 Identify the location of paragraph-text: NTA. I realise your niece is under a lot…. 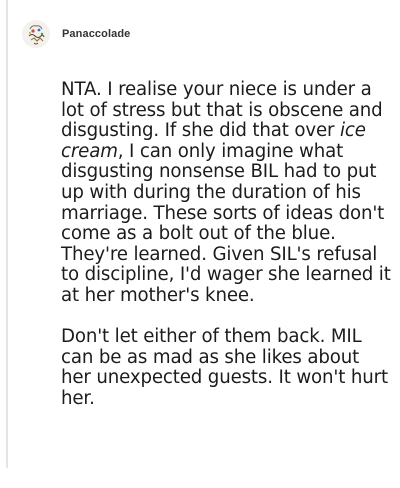
(222, 110).